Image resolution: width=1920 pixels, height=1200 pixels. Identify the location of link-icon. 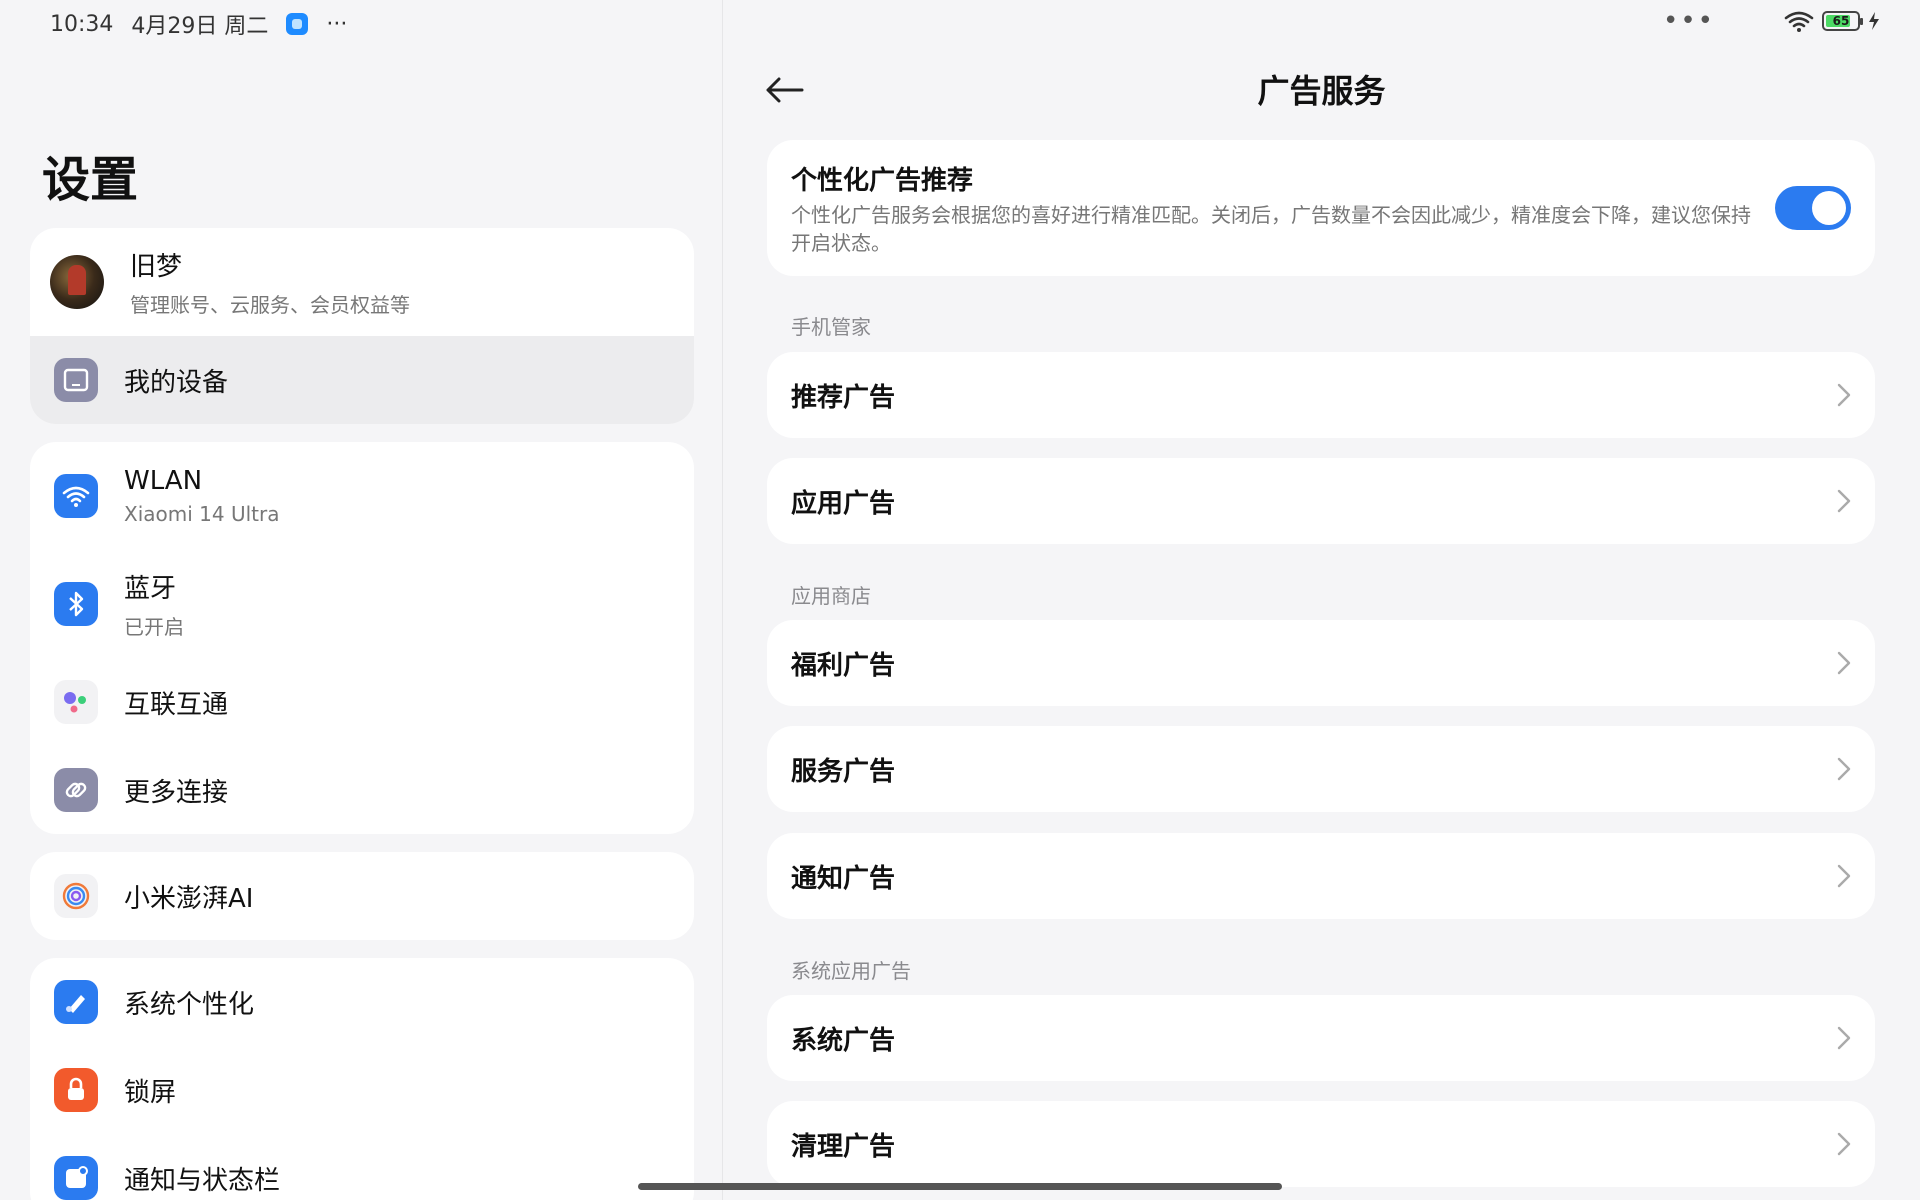
(76, 790).